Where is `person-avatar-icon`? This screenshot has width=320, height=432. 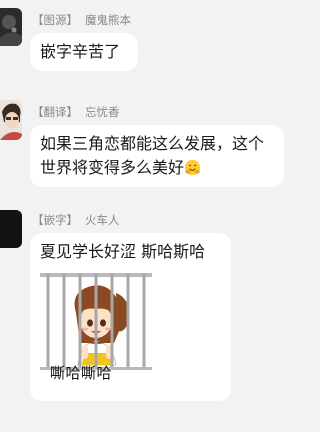 person-avatar-icon is located at coordinates (11, 120).